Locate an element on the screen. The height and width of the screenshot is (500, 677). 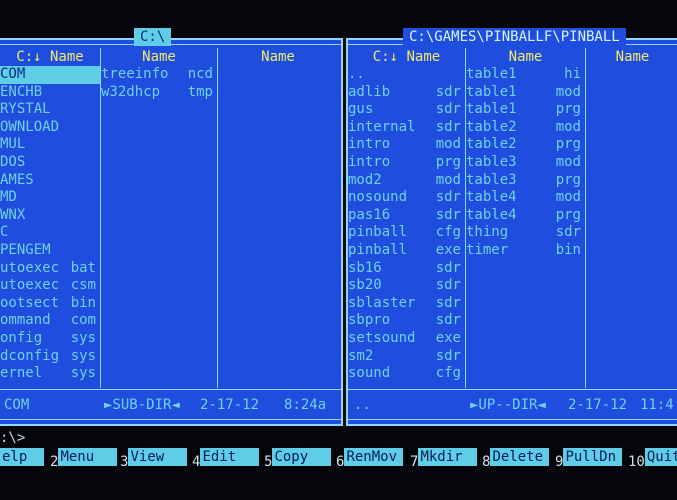
file-entry: pinball exe is located at coordinates (406, 251).